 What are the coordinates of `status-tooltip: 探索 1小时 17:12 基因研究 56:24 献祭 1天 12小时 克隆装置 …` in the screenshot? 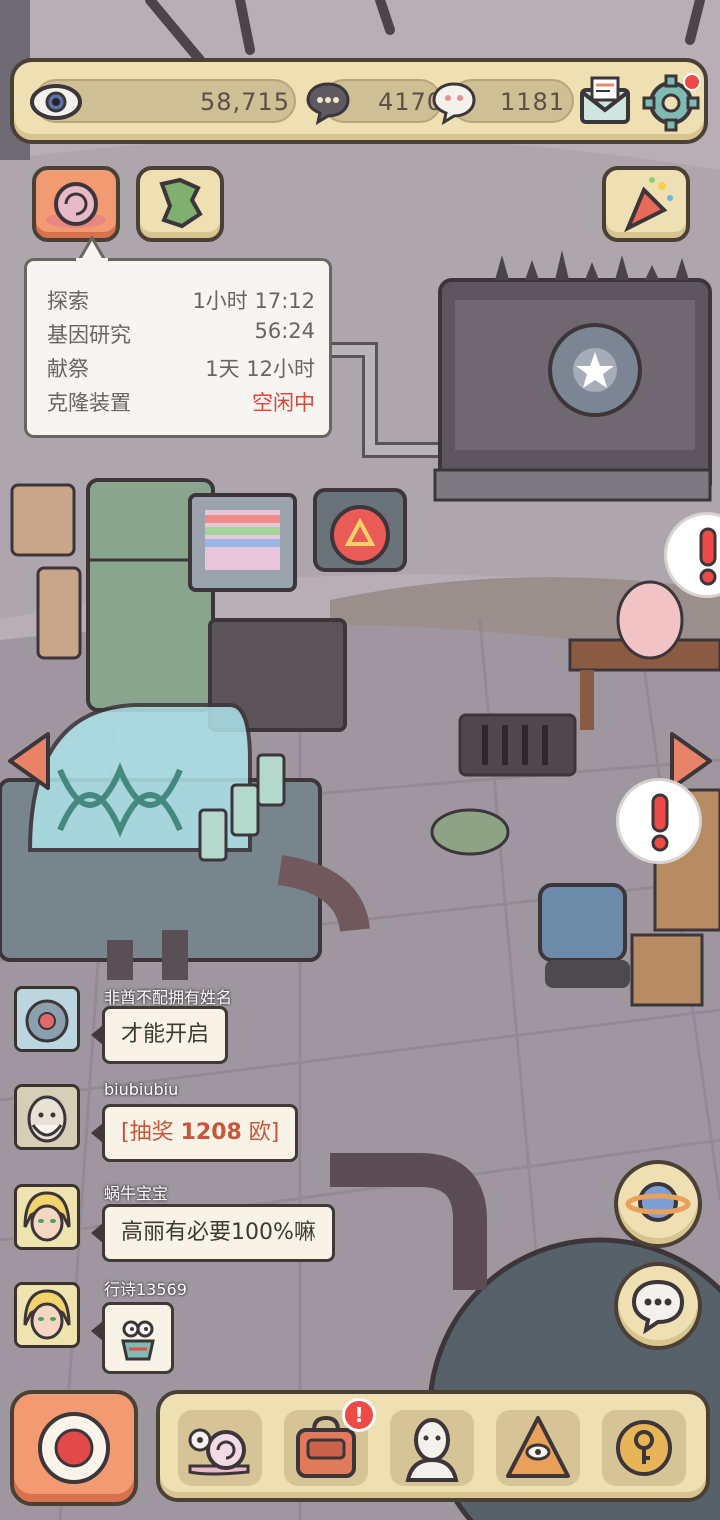 It's located at (178, 348).